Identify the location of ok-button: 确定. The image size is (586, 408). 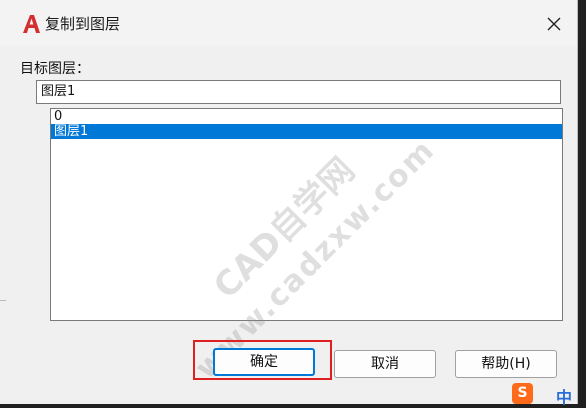
(264, 362).